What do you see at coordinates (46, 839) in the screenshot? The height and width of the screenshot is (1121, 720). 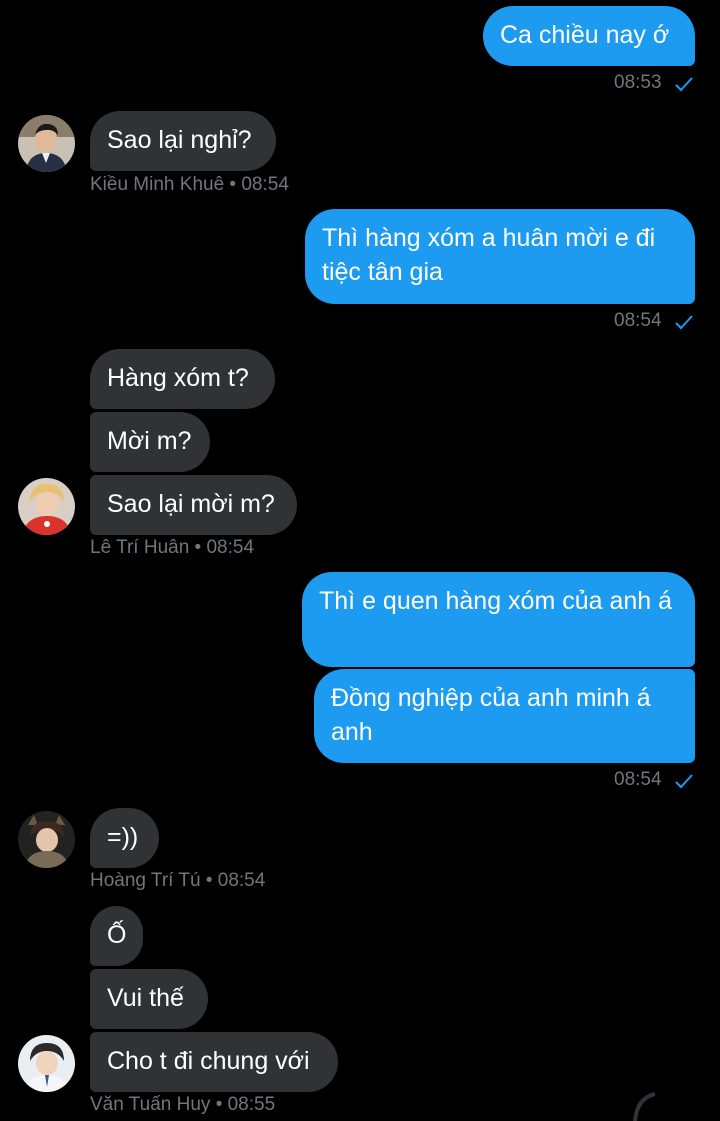 I see `avatar-hoang-tri-tu` at bounding box center [46, 839].